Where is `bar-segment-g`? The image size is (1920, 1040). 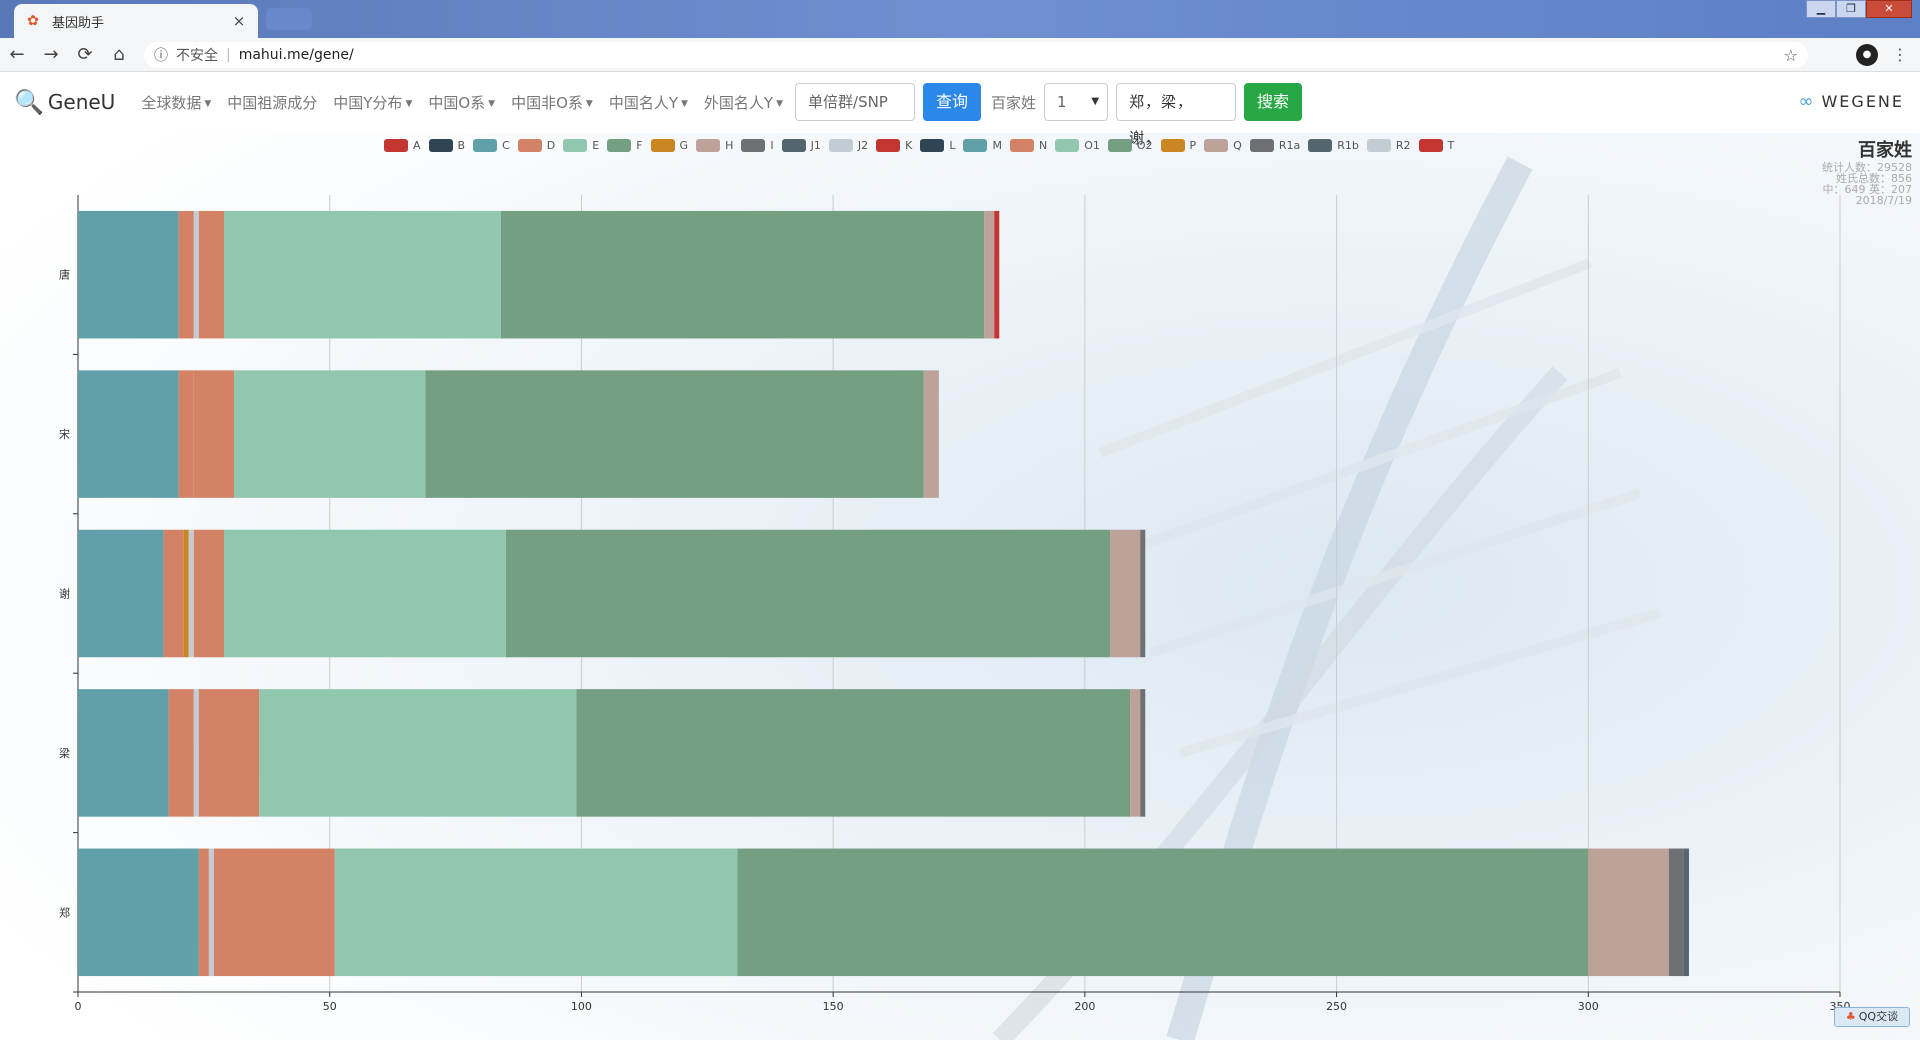 bar-segment-g is located at coordinates (186, 593).